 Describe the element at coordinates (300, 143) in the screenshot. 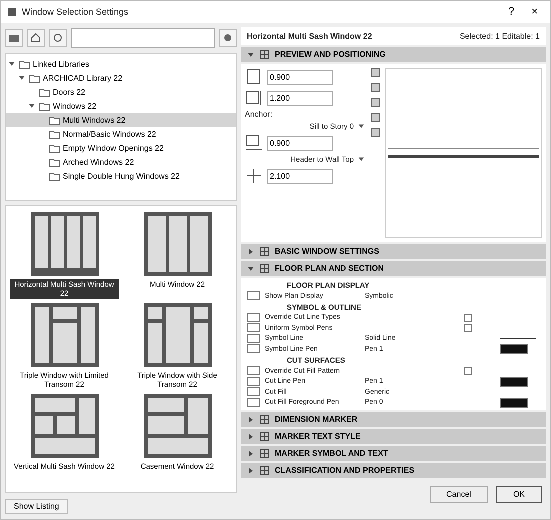

I see `sill-field: 0.900` at that location.